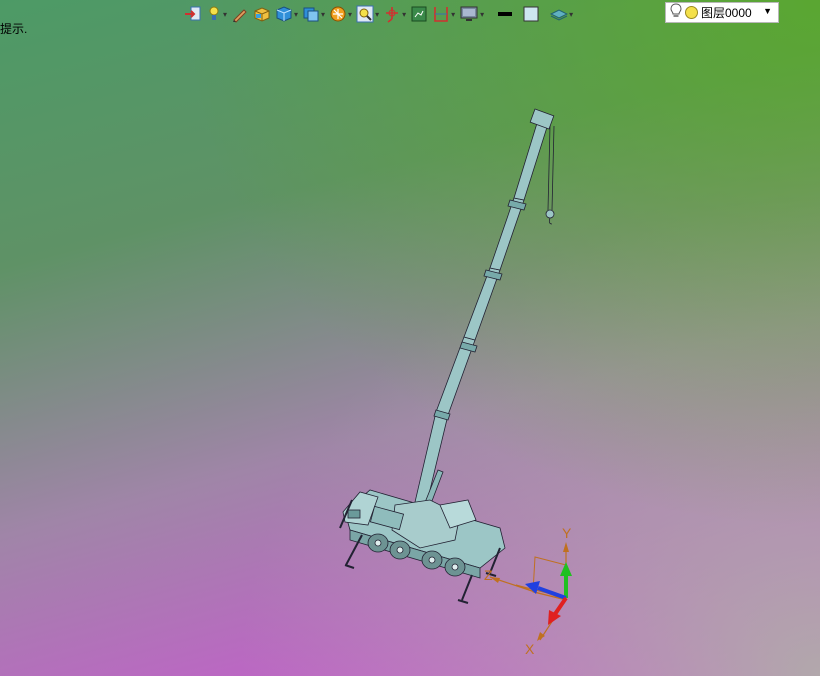 The width and height of the screenshot is (820, 676). I want to click on axis-button: ▾, so click(394, 14).